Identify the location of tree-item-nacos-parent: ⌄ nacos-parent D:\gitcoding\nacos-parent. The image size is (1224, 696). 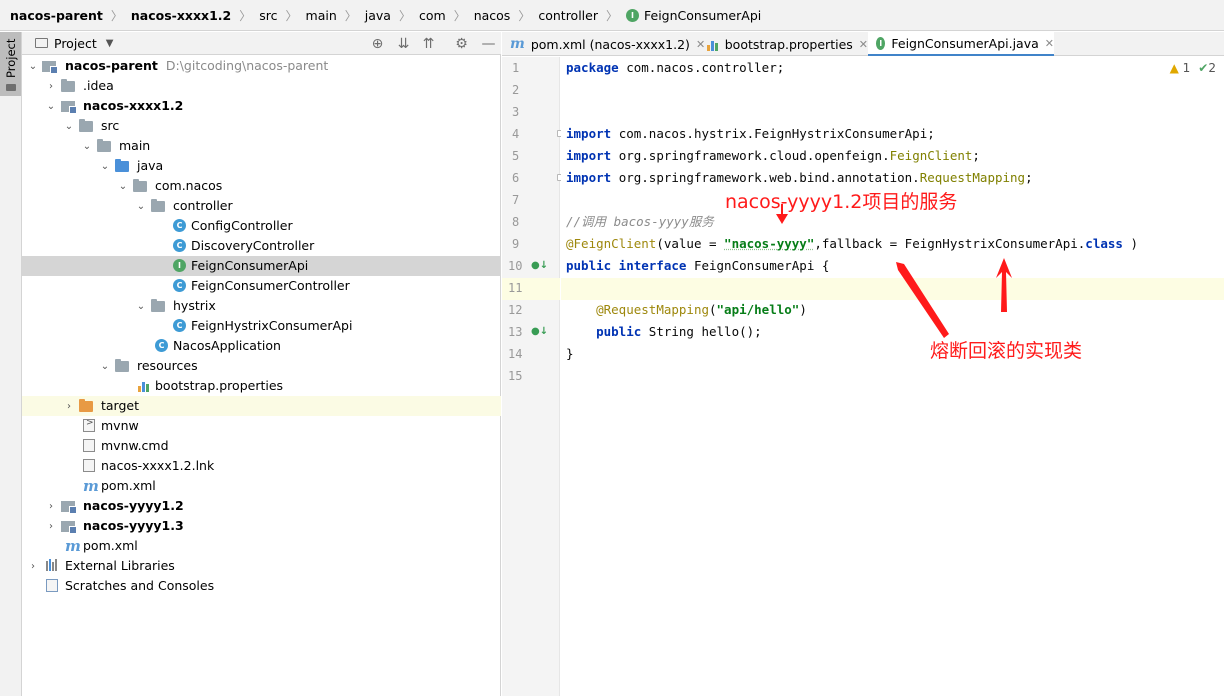
(261, 66).